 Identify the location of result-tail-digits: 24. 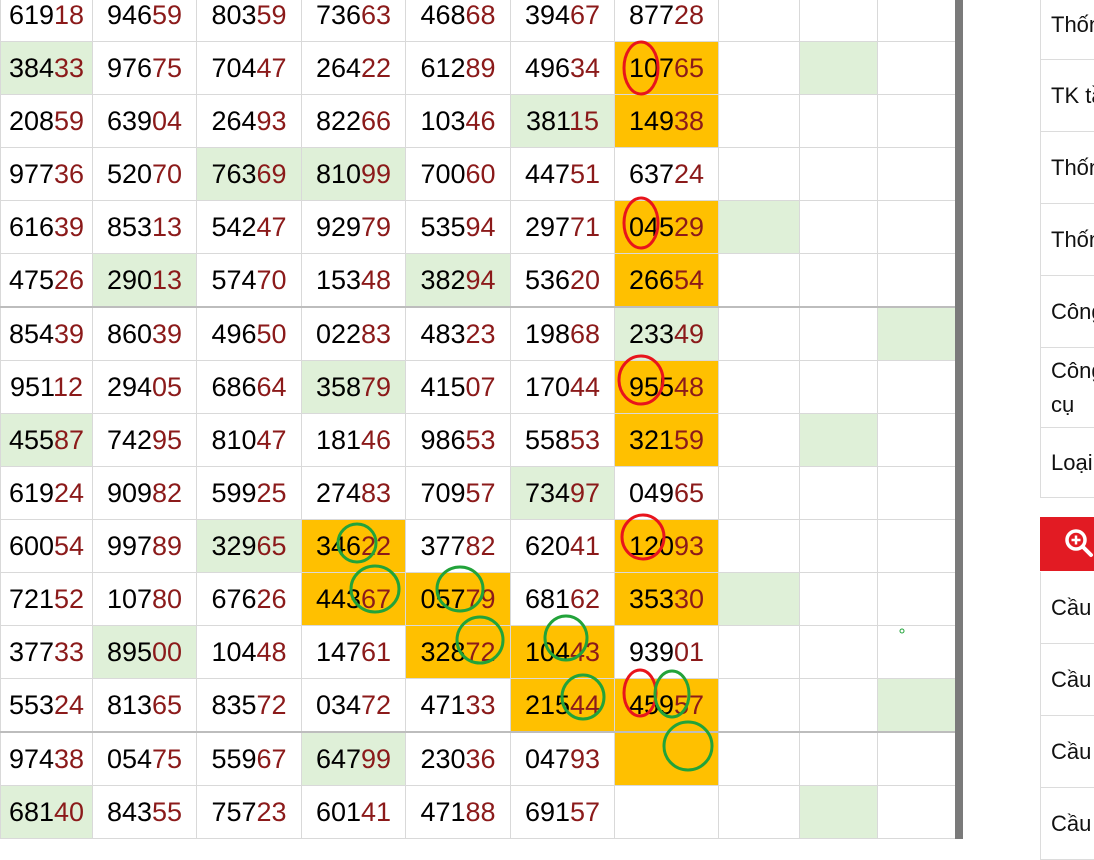
(69, 705).